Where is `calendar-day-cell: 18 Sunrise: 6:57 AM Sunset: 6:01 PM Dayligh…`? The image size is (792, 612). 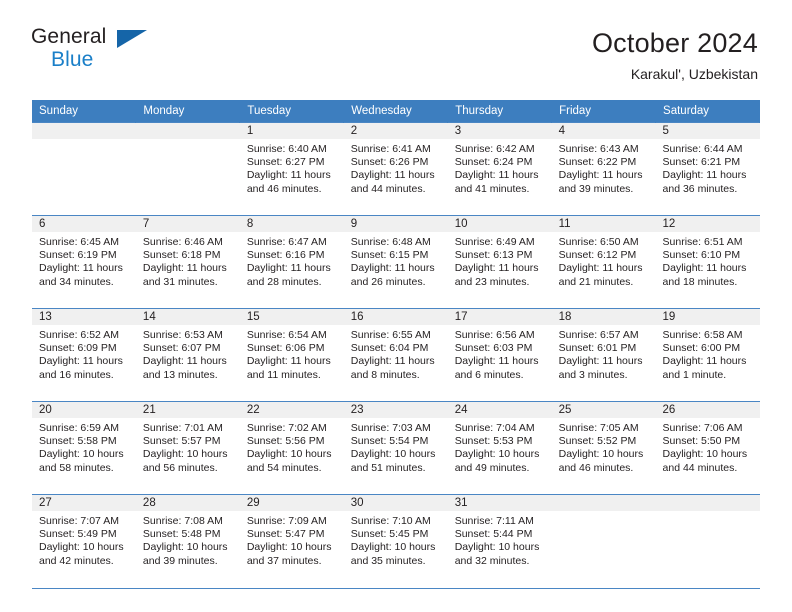
calendar-day-cell: 18 Sunrise: 6:57 AM Sunset: 6:01 PM Dayligh… is located at coordinates (603, 355).